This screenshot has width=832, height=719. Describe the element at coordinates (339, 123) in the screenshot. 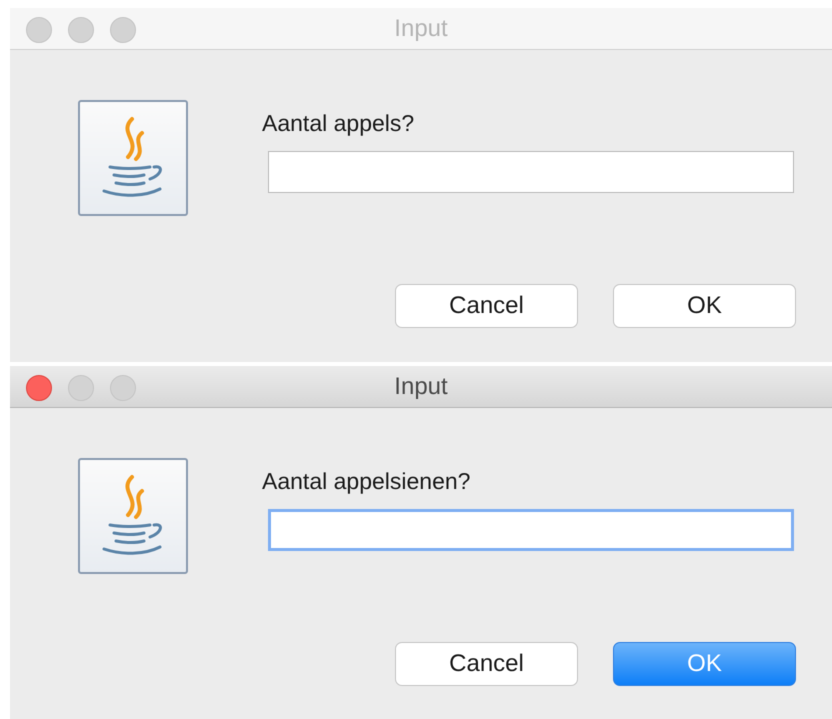

I see `prompt-label: Aantal appels?` at that location.